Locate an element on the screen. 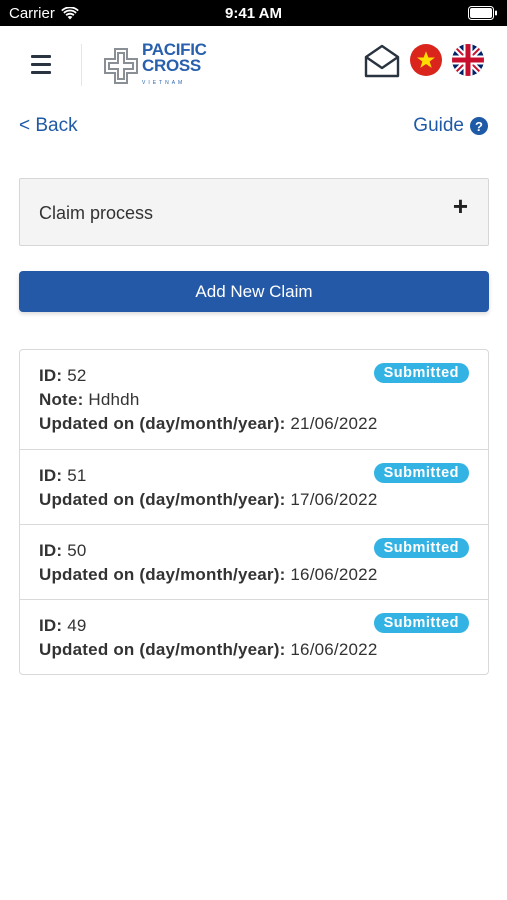  header-divider is located at coordinates (81, 65).